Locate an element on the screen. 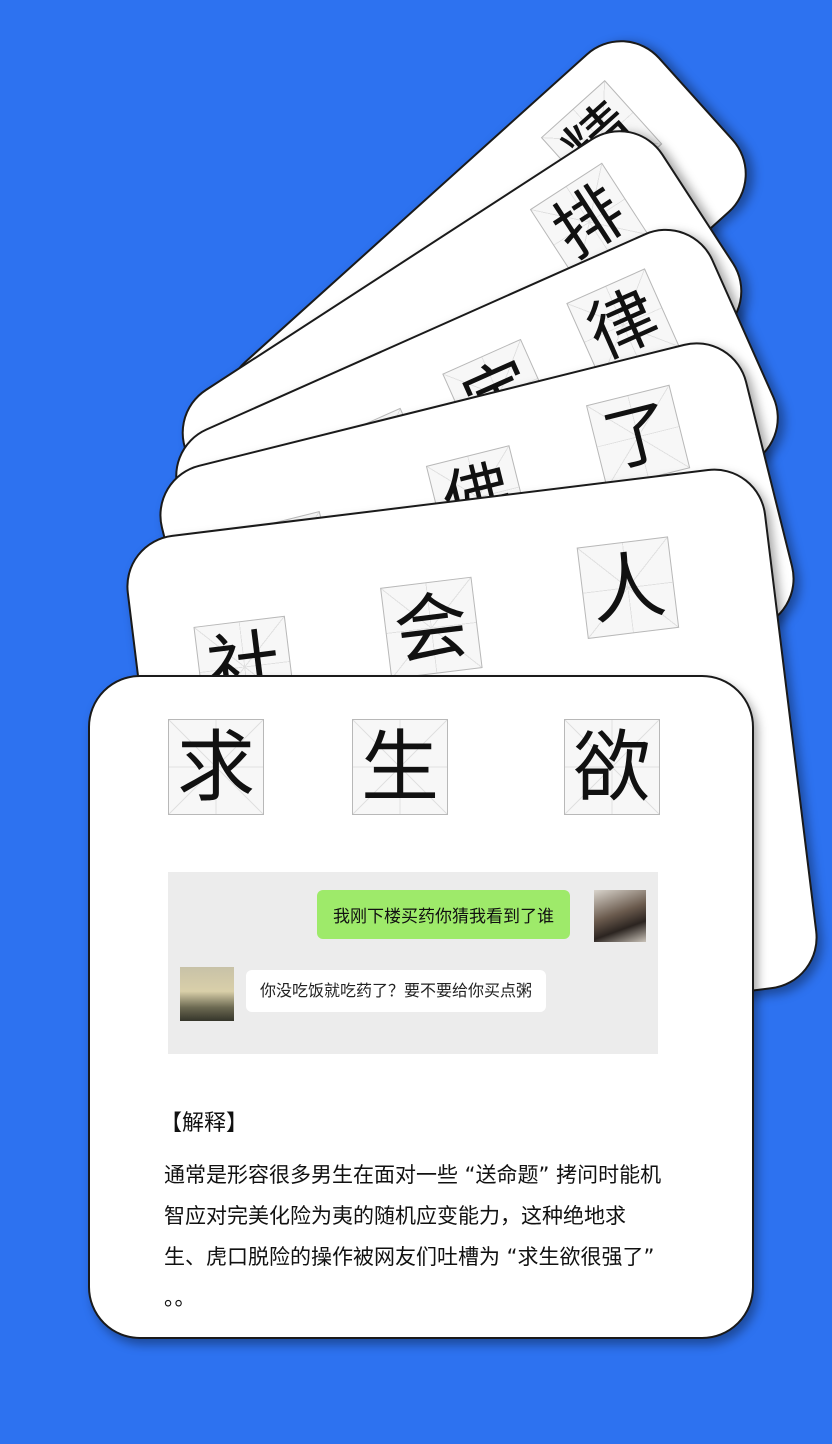  char-box: 生 is located at coordinates (400, 767).